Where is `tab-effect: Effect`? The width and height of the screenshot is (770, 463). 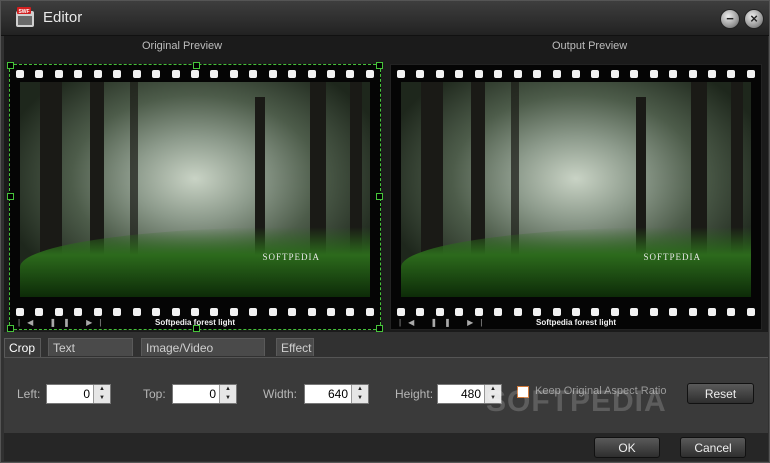 tab-effect: Effect is located at coordinates (295, 347).